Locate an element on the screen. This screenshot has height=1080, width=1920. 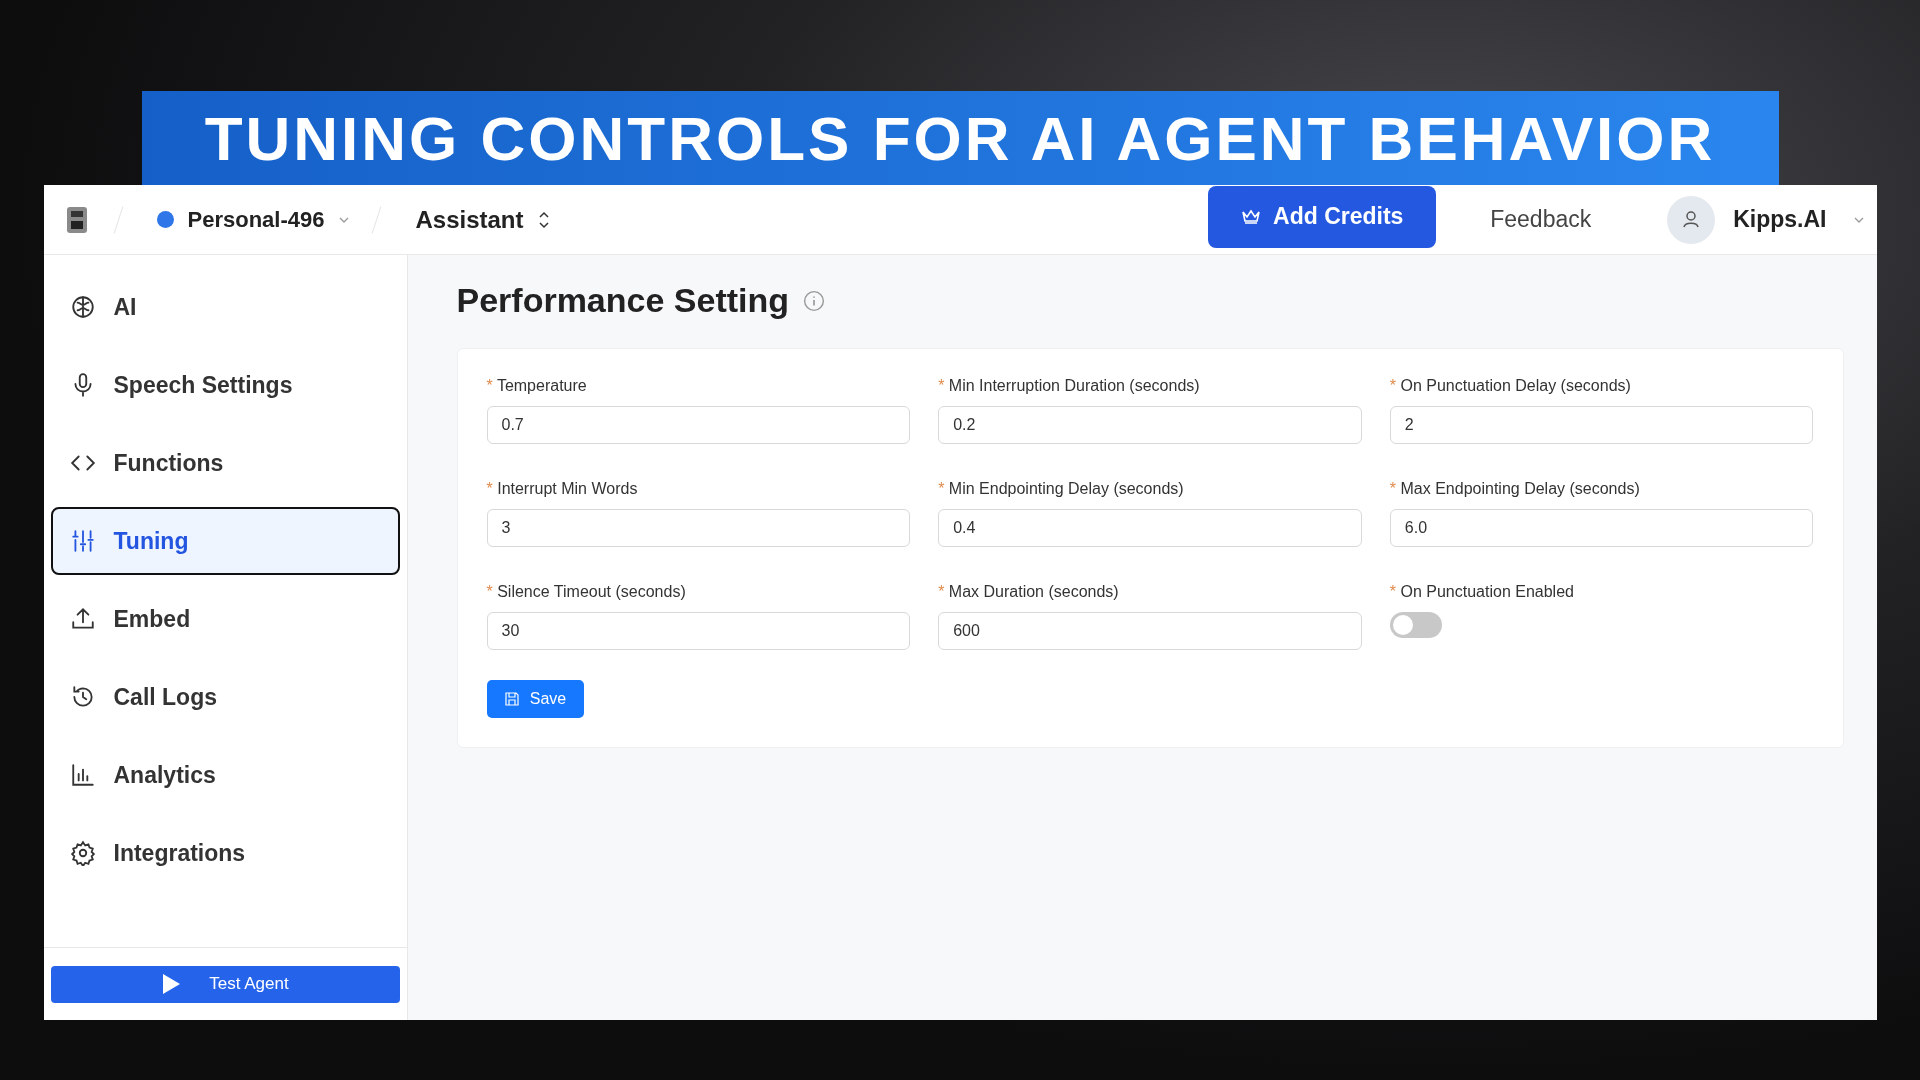
avatar-icon is located at coordinates (1691, 219).